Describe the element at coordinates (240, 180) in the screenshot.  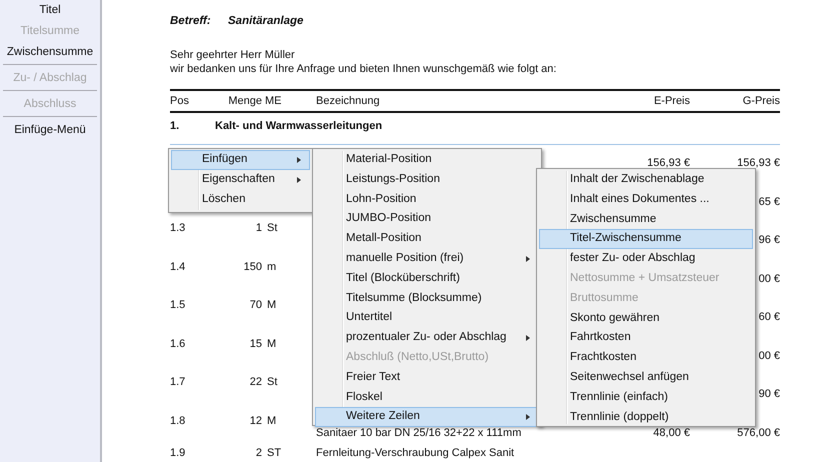
I see `menu-item: Eigenschaften` at that location.